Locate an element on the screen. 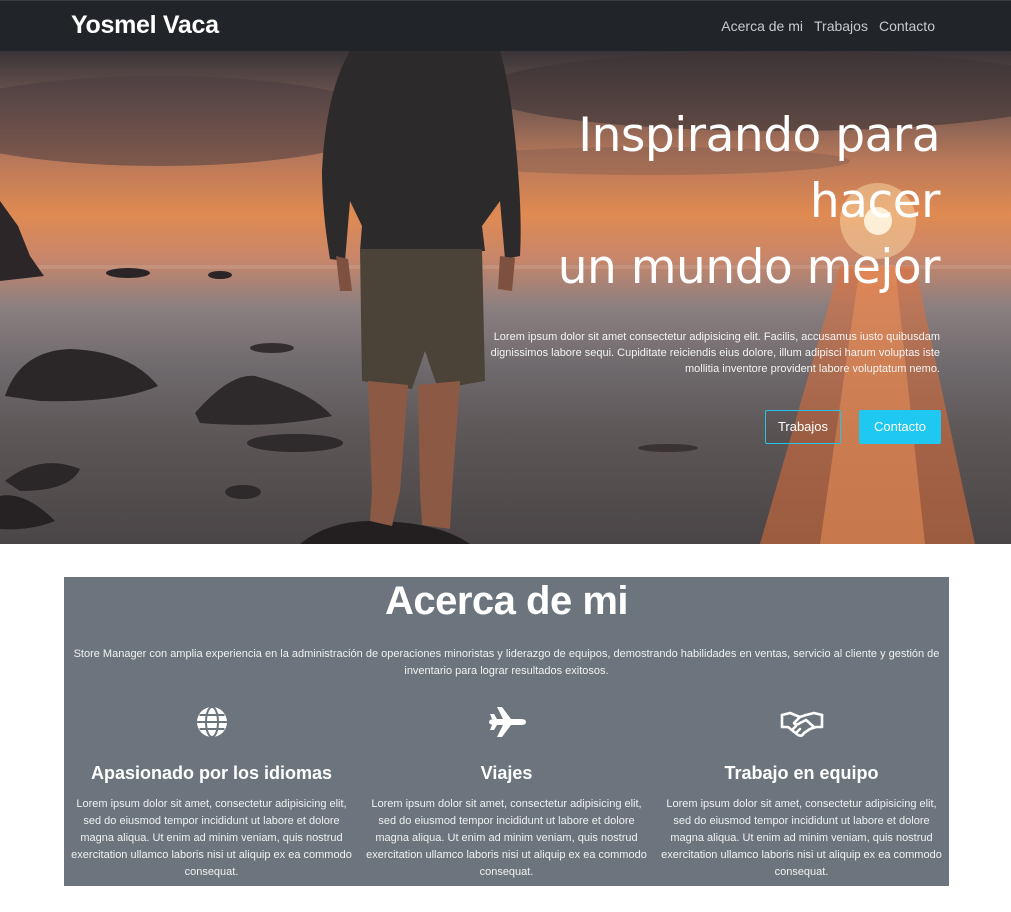 The image size is (1011, 912). hero-title-wrapper: Inspirando para hacer un mundo mejor is located at coordinates (660, 202).